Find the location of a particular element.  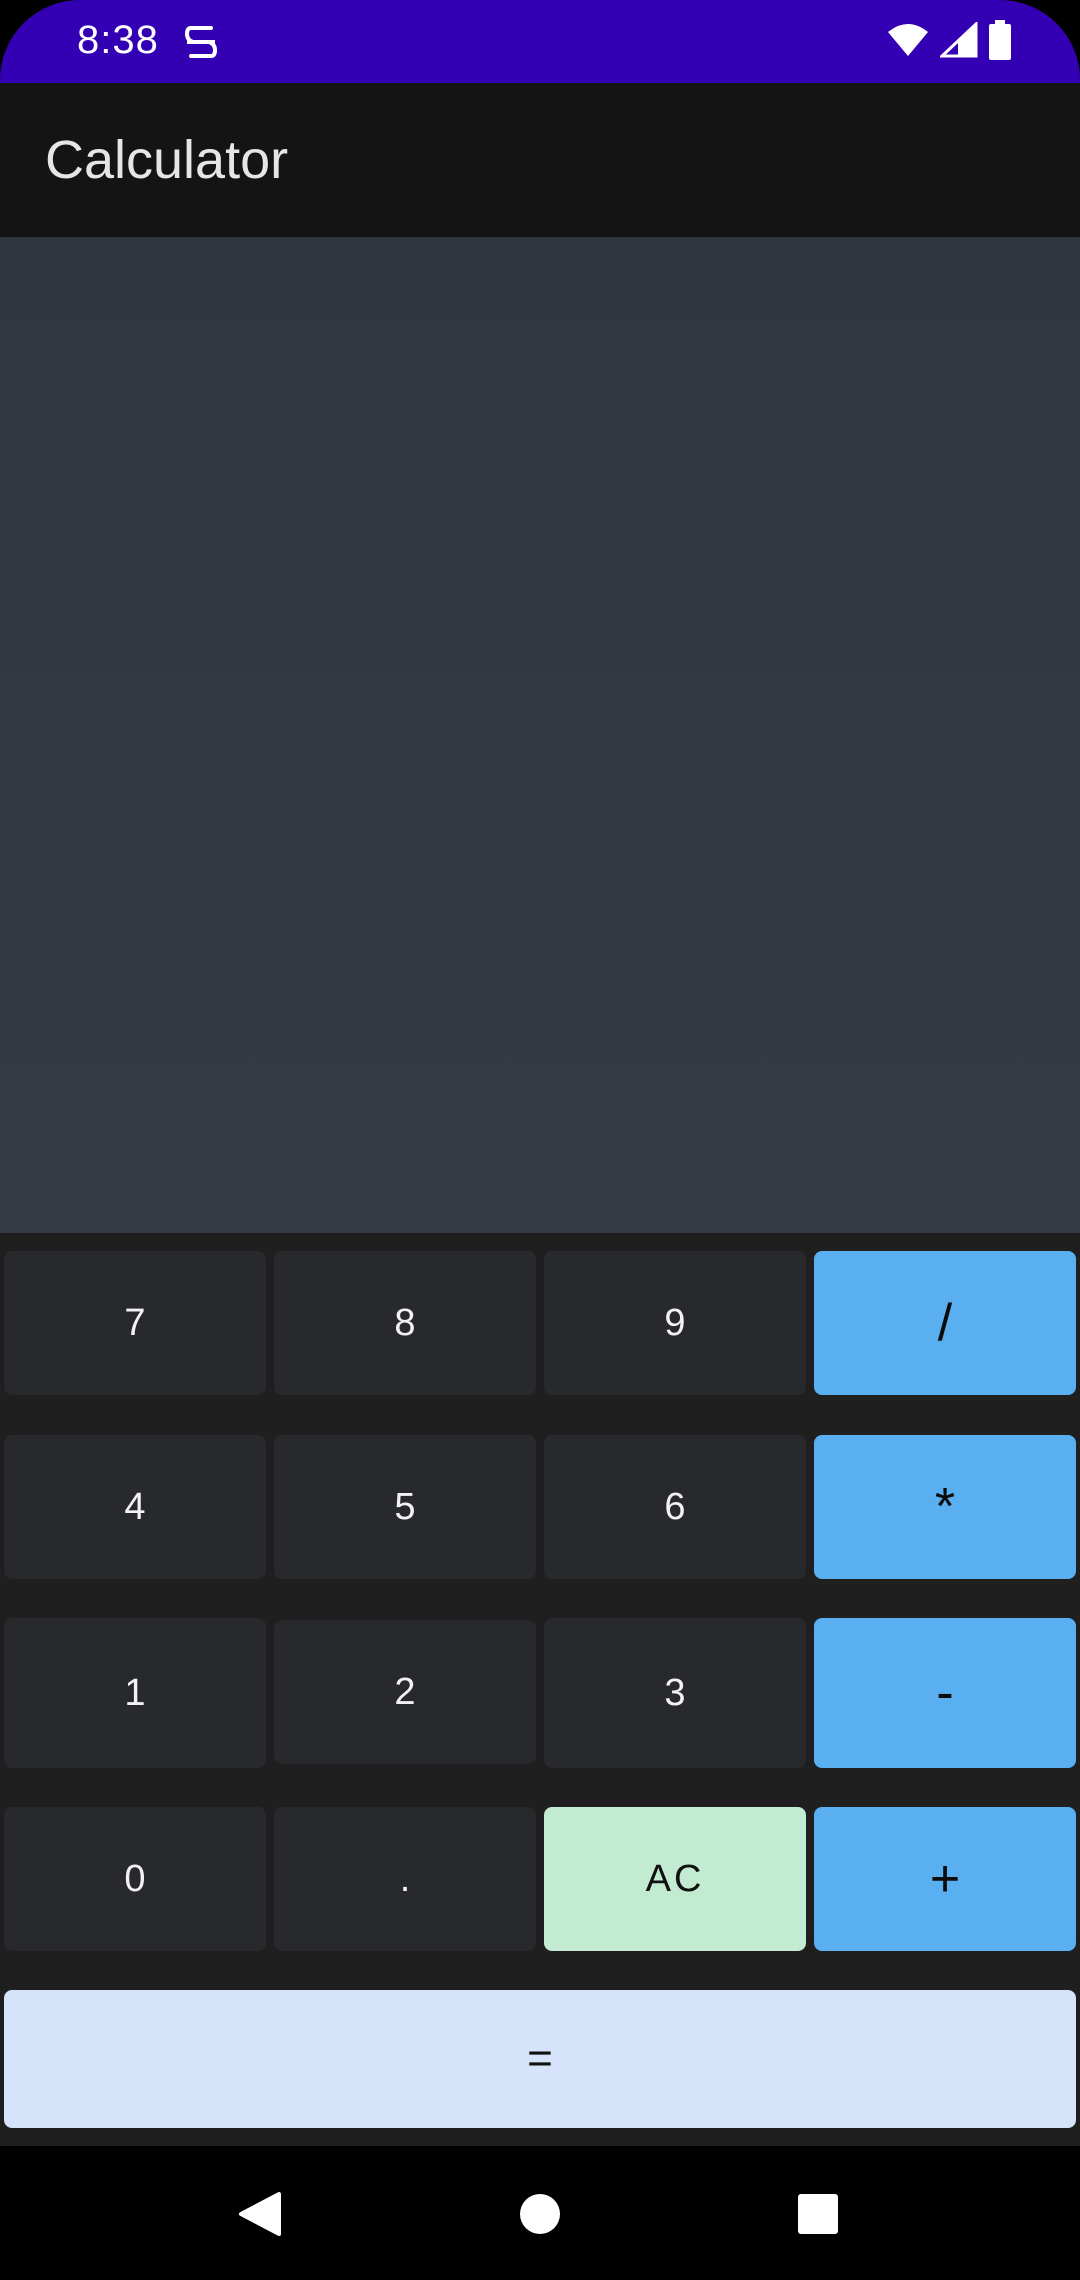

key-equals: = is located at coordinates (540, 2059).